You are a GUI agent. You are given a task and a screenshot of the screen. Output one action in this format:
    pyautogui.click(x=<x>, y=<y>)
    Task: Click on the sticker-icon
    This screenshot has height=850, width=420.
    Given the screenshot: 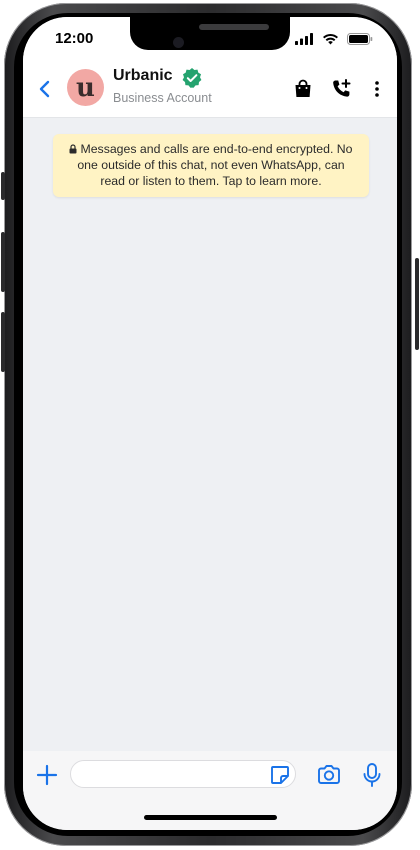 What is the action you would take?
    pyautogui.click(x=280, y=775)
    